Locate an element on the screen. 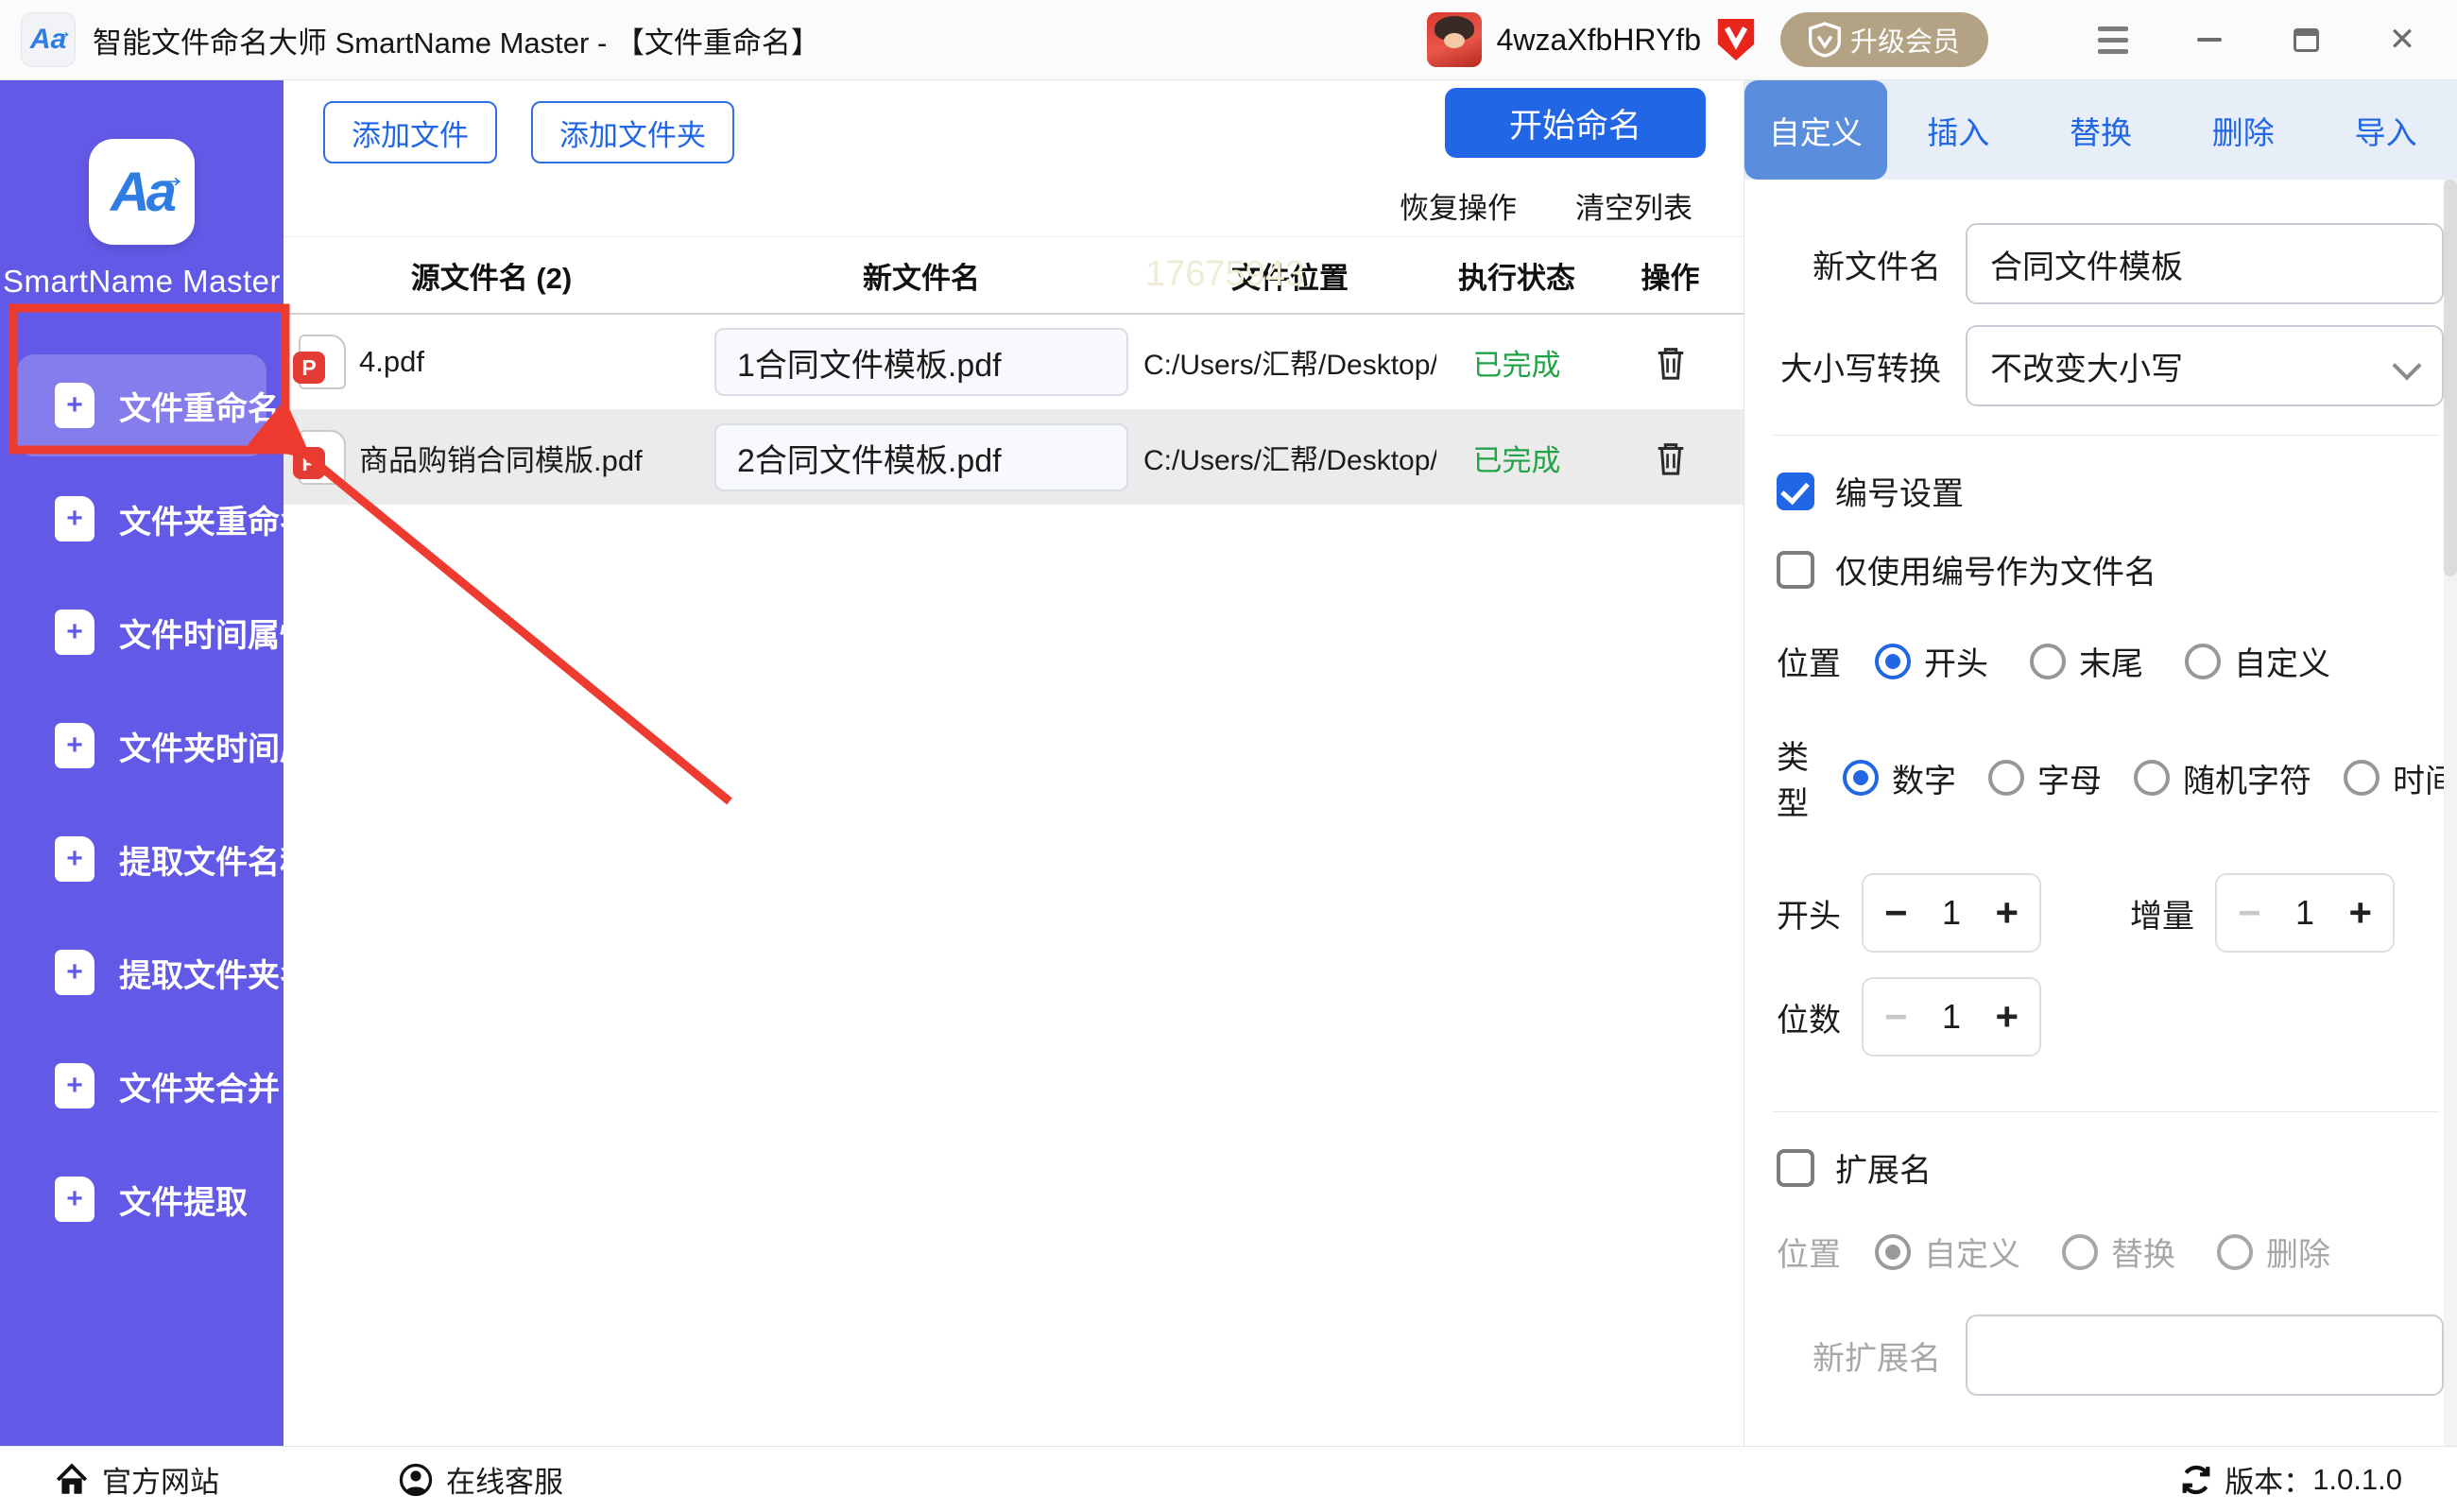 The width and height of the screenshot is (2457, 1512). trash-icon is located at coordinates (1670, 364).